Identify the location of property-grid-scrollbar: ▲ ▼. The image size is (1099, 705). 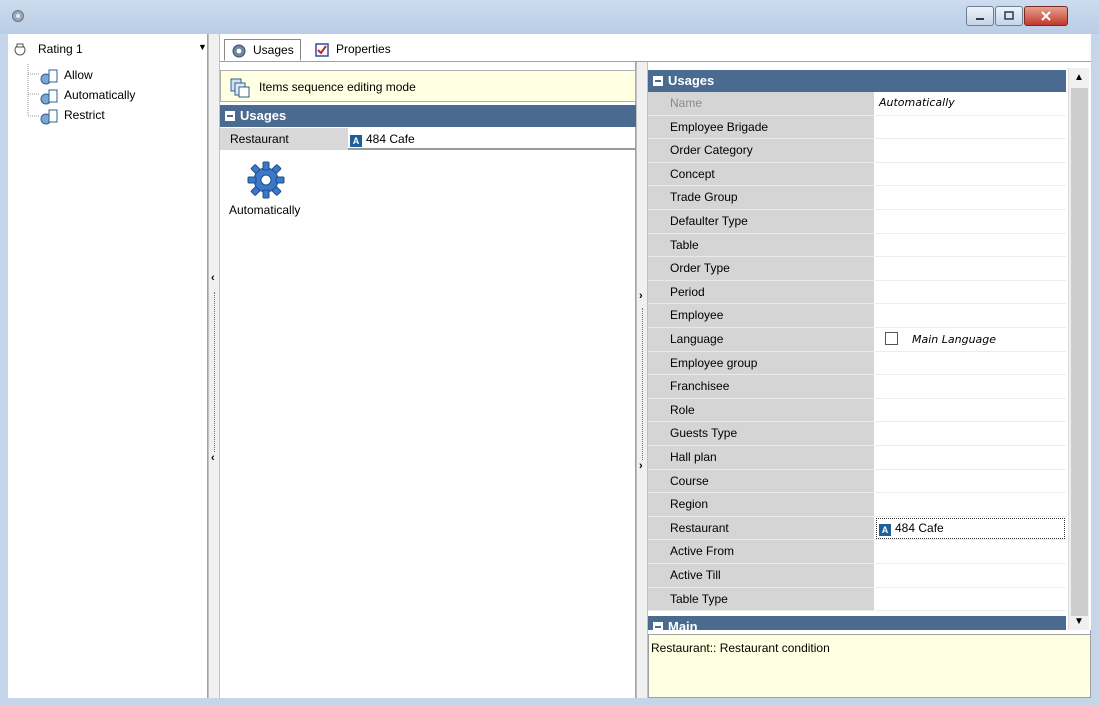
(1078, 349).